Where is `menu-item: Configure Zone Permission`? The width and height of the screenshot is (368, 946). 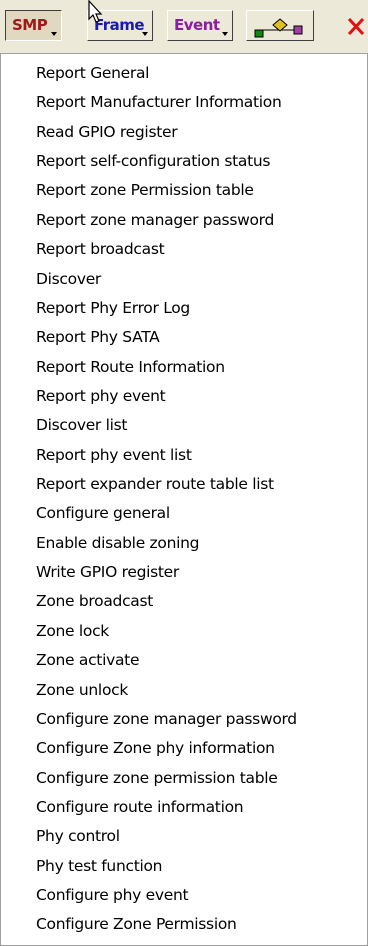 menu-item: Configure Zone Permission is located at coordinates (184, 924).